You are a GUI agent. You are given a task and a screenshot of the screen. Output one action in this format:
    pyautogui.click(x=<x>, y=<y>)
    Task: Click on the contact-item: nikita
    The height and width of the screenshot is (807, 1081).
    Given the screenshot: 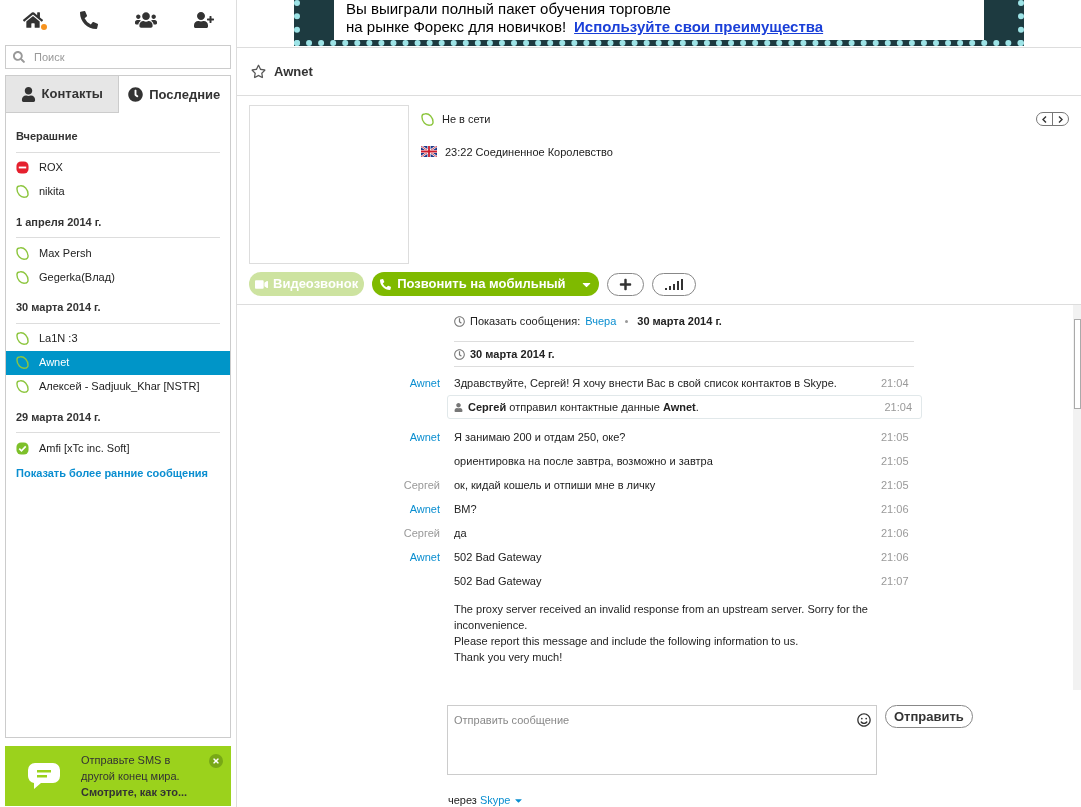 What is the action you would take?
    pyautogui.click(x=118, y=191)
    